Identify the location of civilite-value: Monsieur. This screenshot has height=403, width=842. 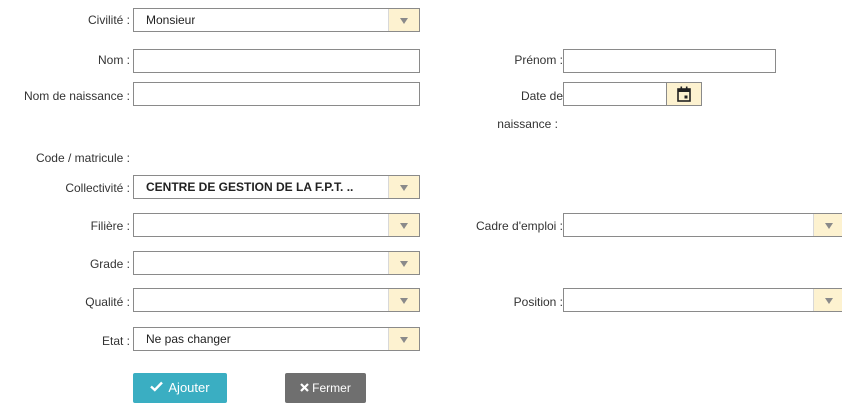
(171, 20).